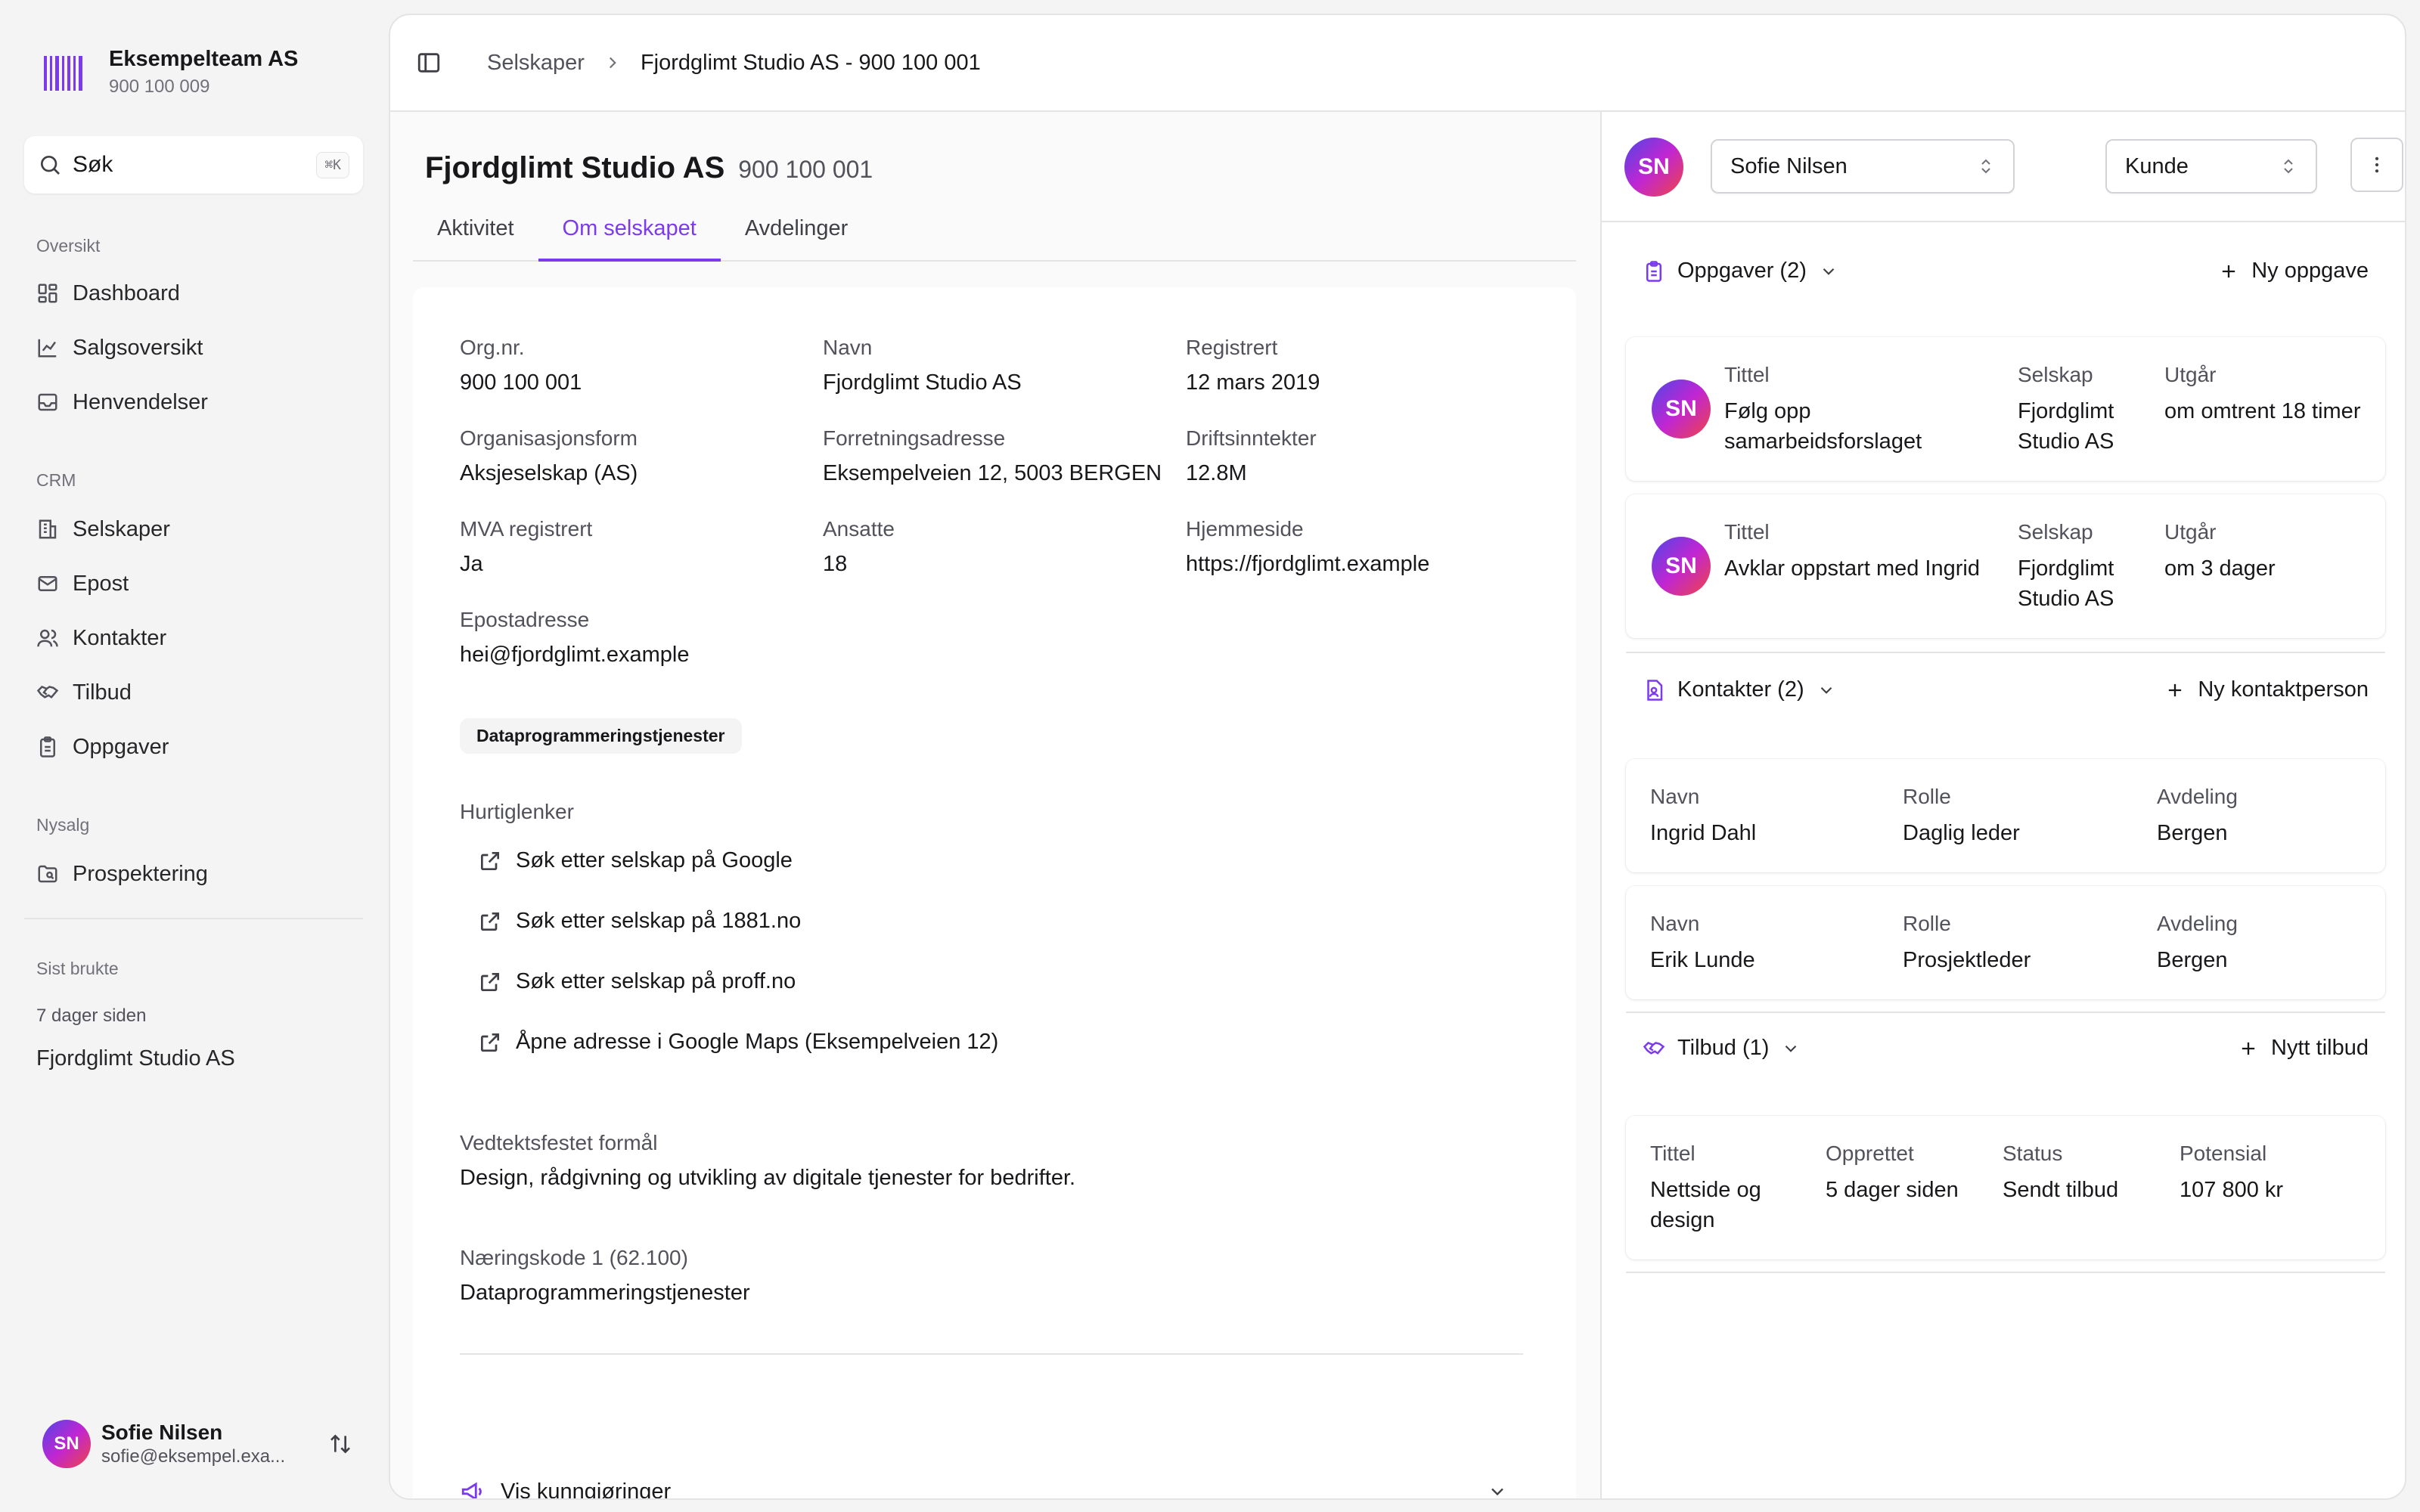 This screenshot has height=1512, width=2420. What do you see at coordinates (1723, 1048) in the screenshot?
I see `offers-title: Tilbud (1)` at bounding box center [1723, 1048].